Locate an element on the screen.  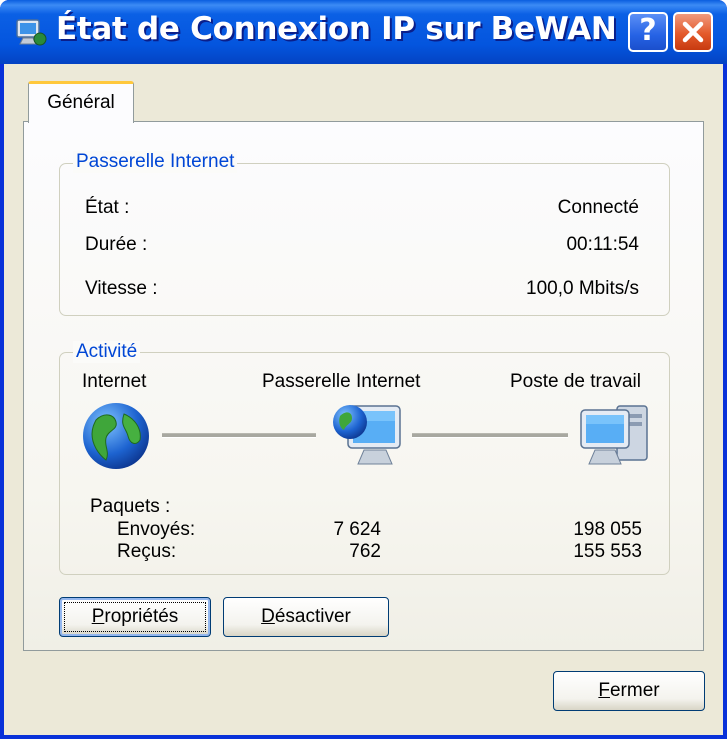
activity-group-legend: Activité is located at coordinates (107, 352).